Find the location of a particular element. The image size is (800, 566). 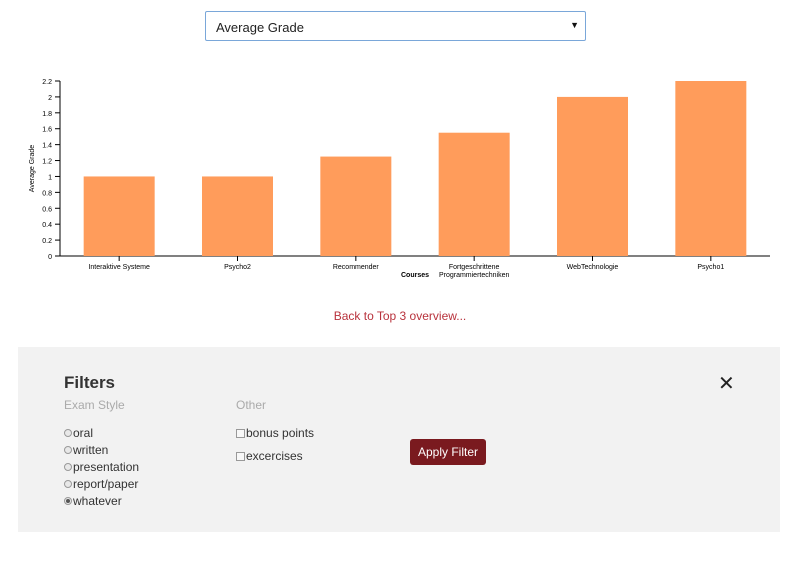

y-tick-label: 1.6 is located at coordinates (47, 130).